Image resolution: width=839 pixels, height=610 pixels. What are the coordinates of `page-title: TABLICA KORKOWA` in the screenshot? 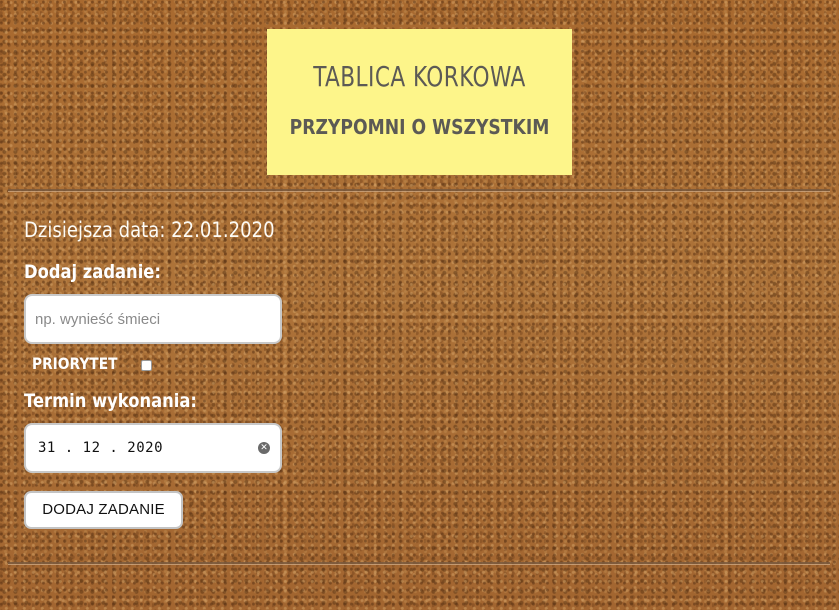 It's located at (419, 76).